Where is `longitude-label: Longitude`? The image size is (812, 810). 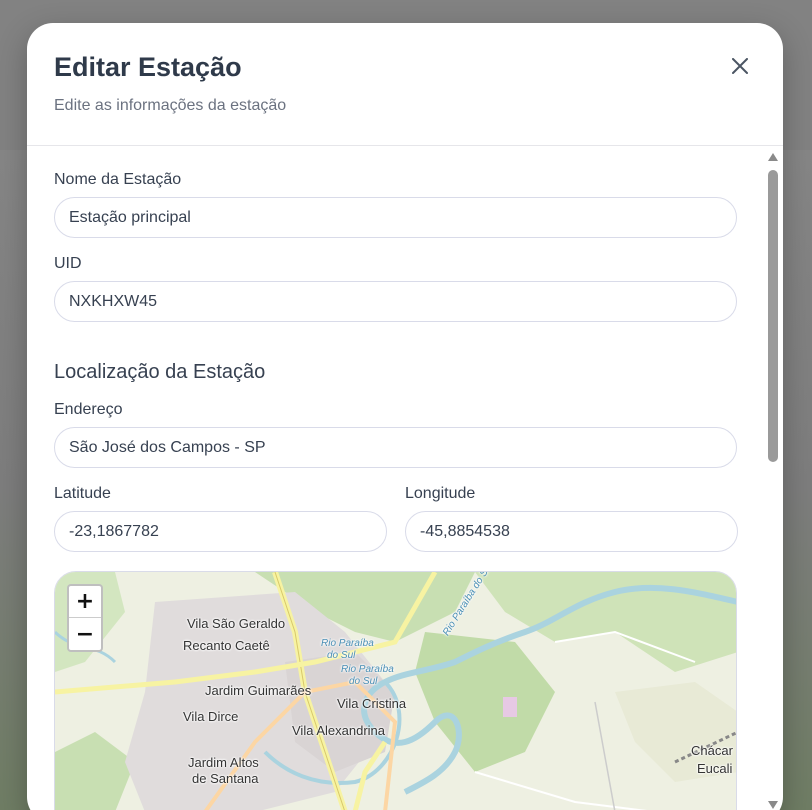
longitude-label: Longitude is located at coordinates (440, 493).